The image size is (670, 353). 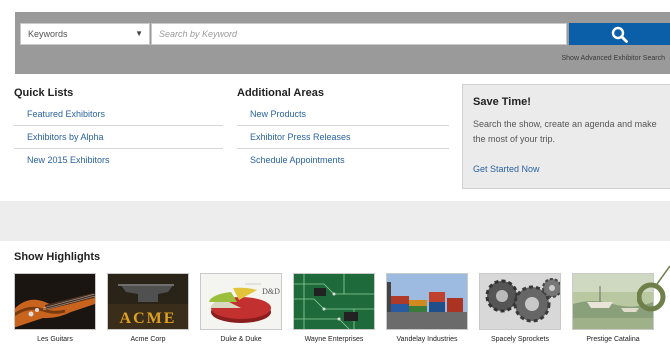 I want to click on tile-caption: Spacely Sprockets, so click(x=520, y=339).